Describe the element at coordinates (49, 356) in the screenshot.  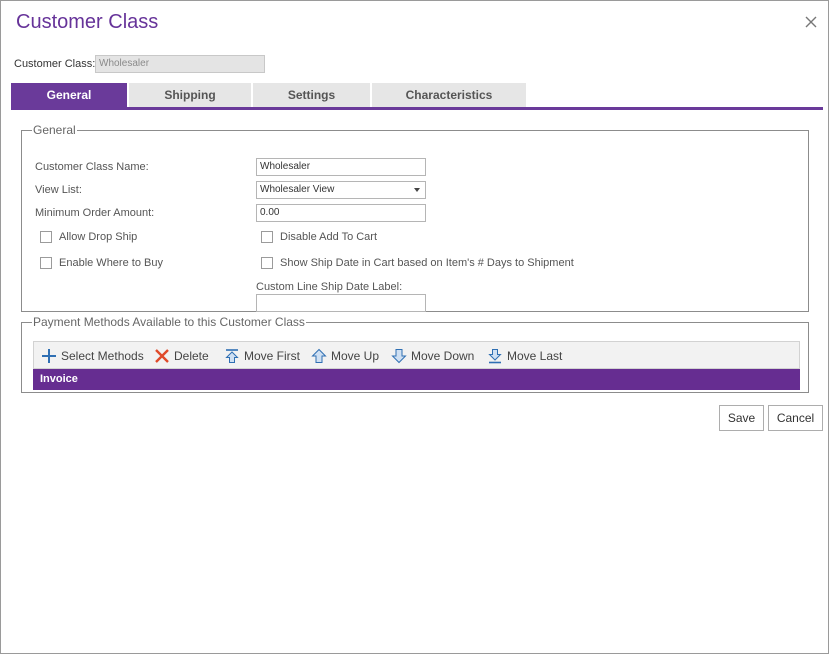
I see `plus-icon` at that location.